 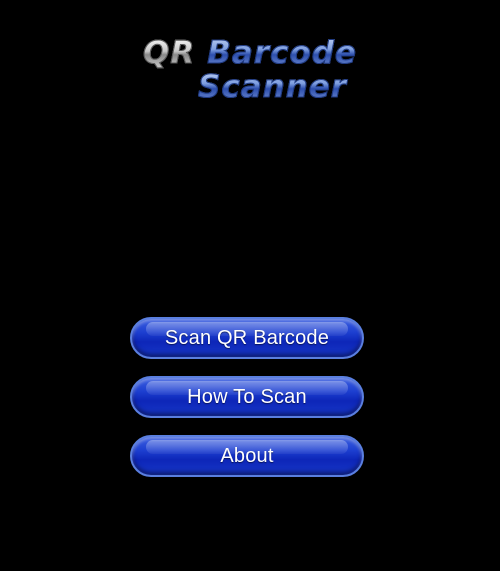 I want to click on logo-line-2: Scanner, so click(x=272, y=87).